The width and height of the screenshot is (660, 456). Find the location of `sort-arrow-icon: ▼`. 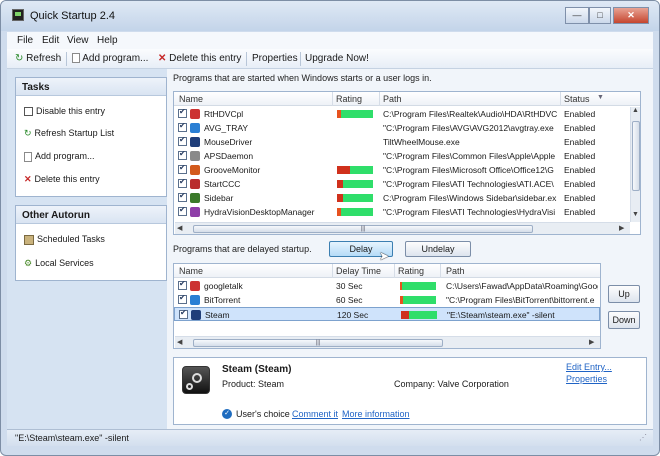

sort-arrow-icon: ▼ is located at coordinates (600, 97).